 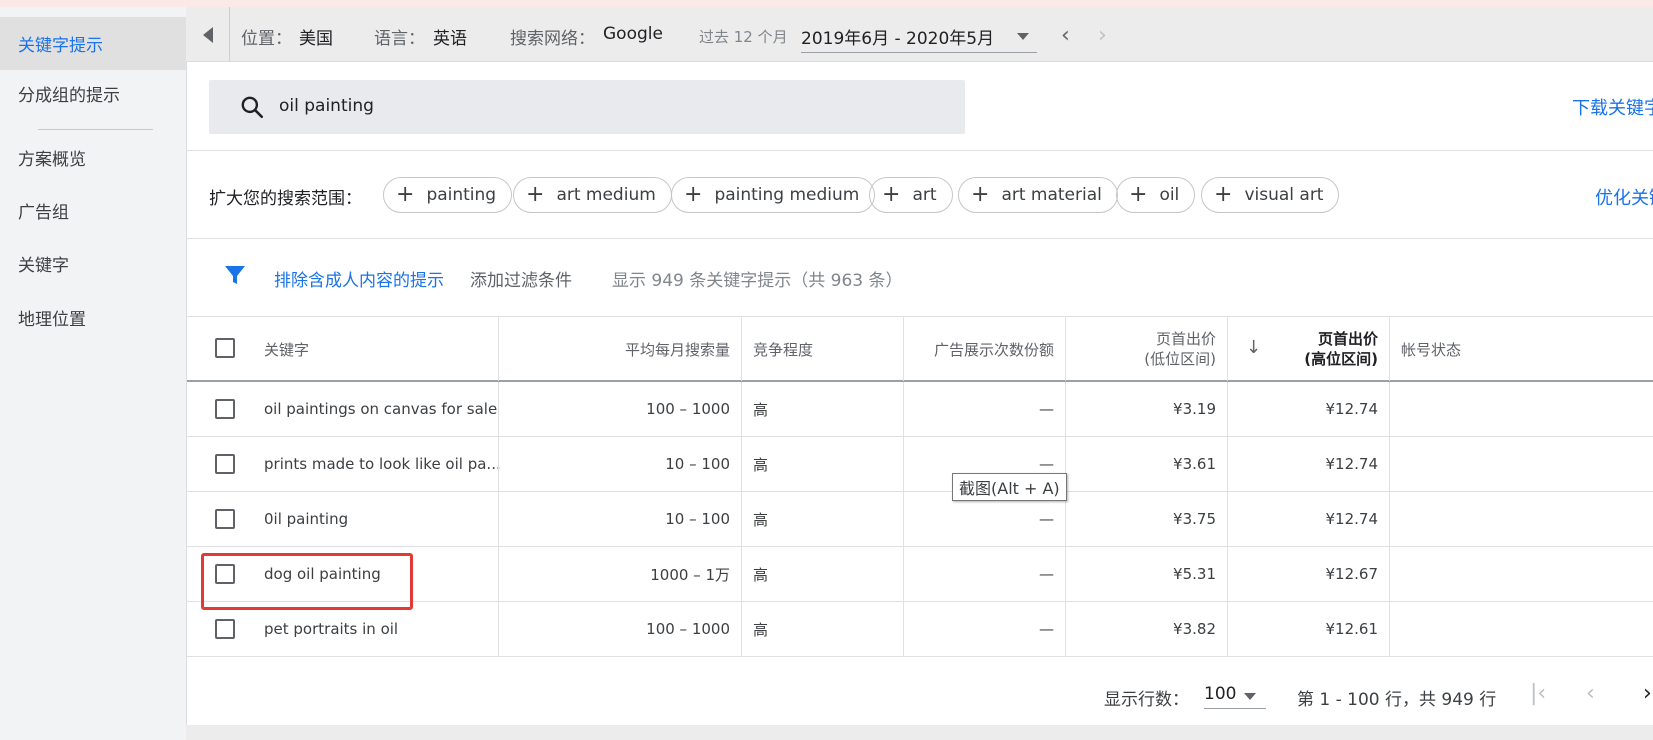 I want to click on screenshot-tooltip: 截图(Alt + A), so click(x=1009, y=487).